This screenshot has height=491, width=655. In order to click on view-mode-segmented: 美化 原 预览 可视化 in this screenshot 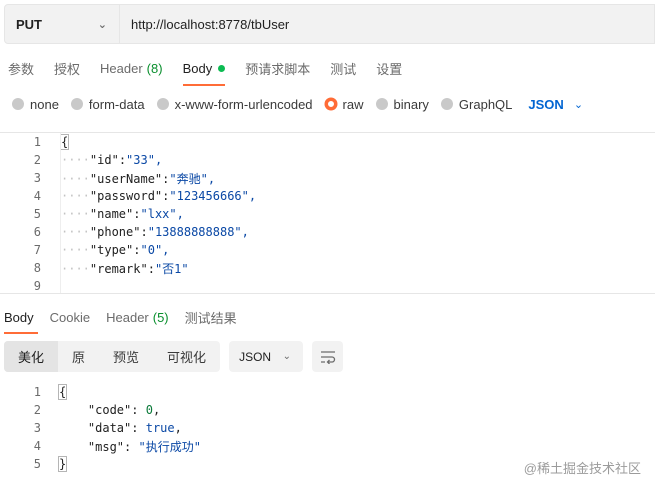, I will do `click(112, 356)`.